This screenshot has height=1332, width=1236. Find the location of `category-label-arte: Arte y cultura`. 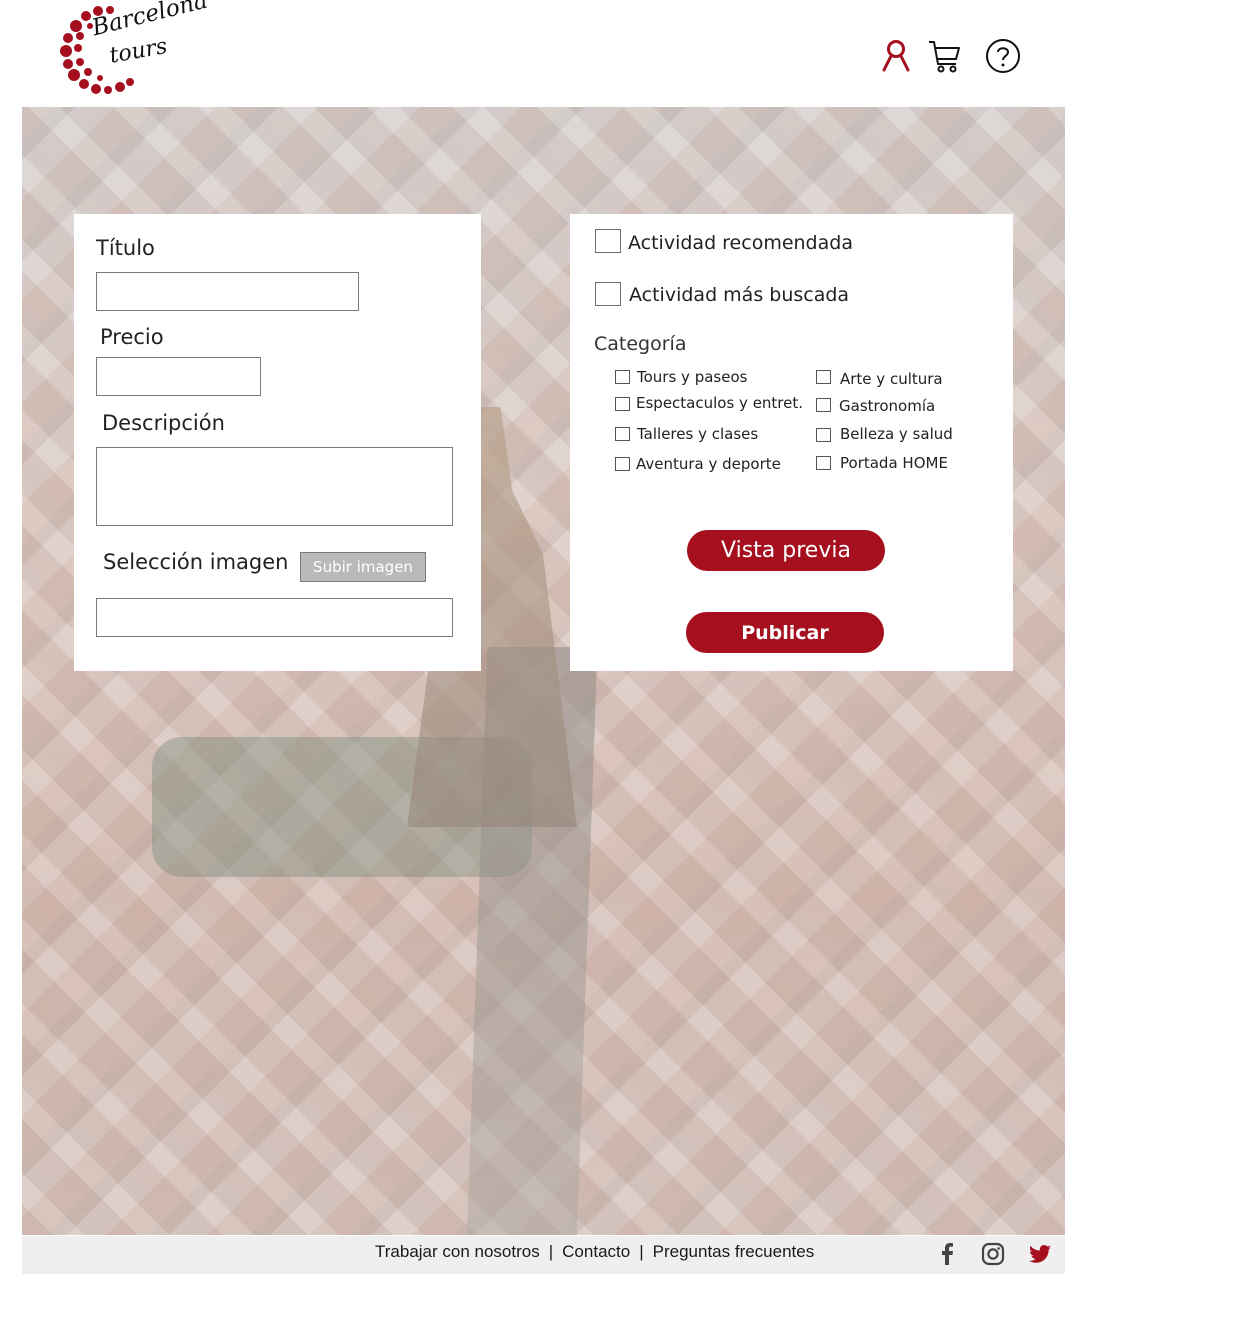

category-label-arte: Arte y cultura is located at coordinates (891, 379).